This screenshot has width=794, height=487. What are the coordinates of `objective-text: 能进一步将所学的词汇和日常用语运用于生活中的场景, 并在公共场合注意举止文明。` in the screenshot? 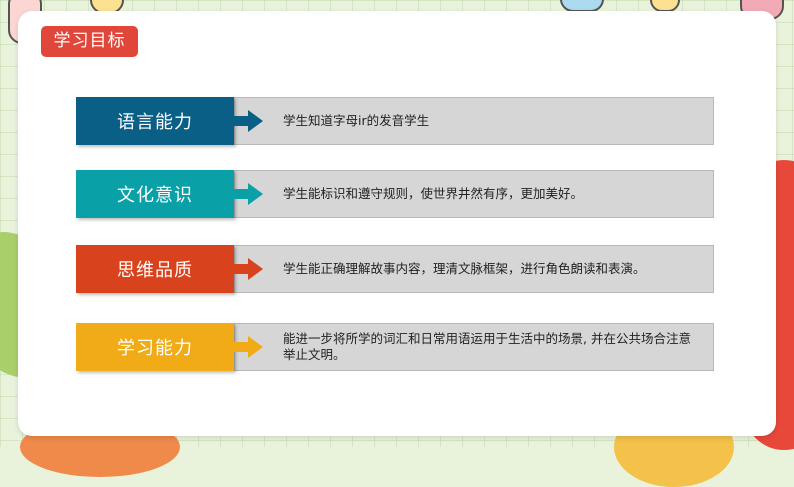 It's located at (487, 346).